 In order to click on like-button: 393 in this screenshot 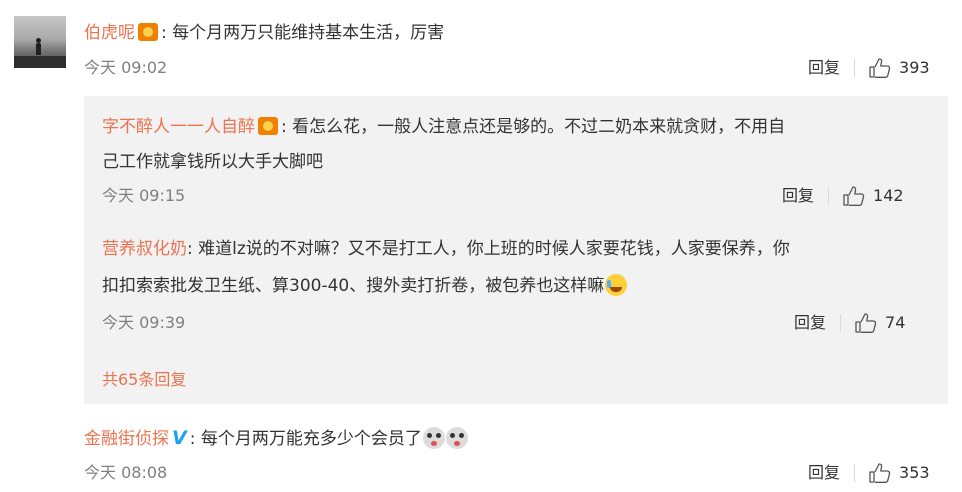, I will do `click(899, 68)`.